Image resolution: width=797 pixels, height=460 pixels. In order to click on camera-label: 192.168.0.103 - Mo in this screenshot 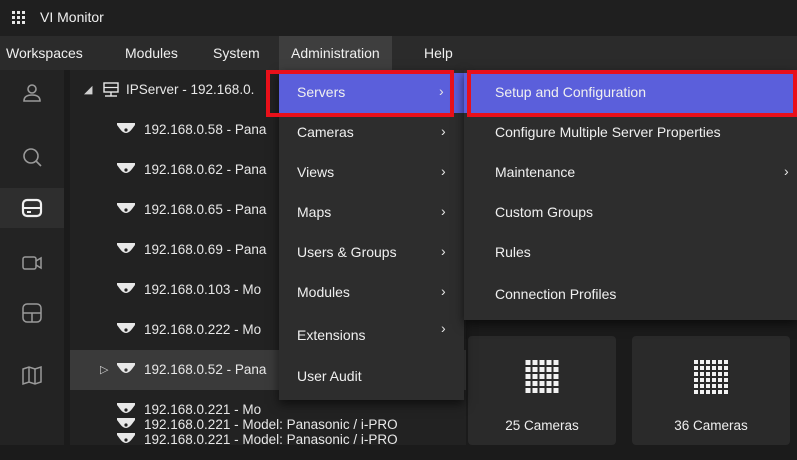, I will do `click(203, 289)`.